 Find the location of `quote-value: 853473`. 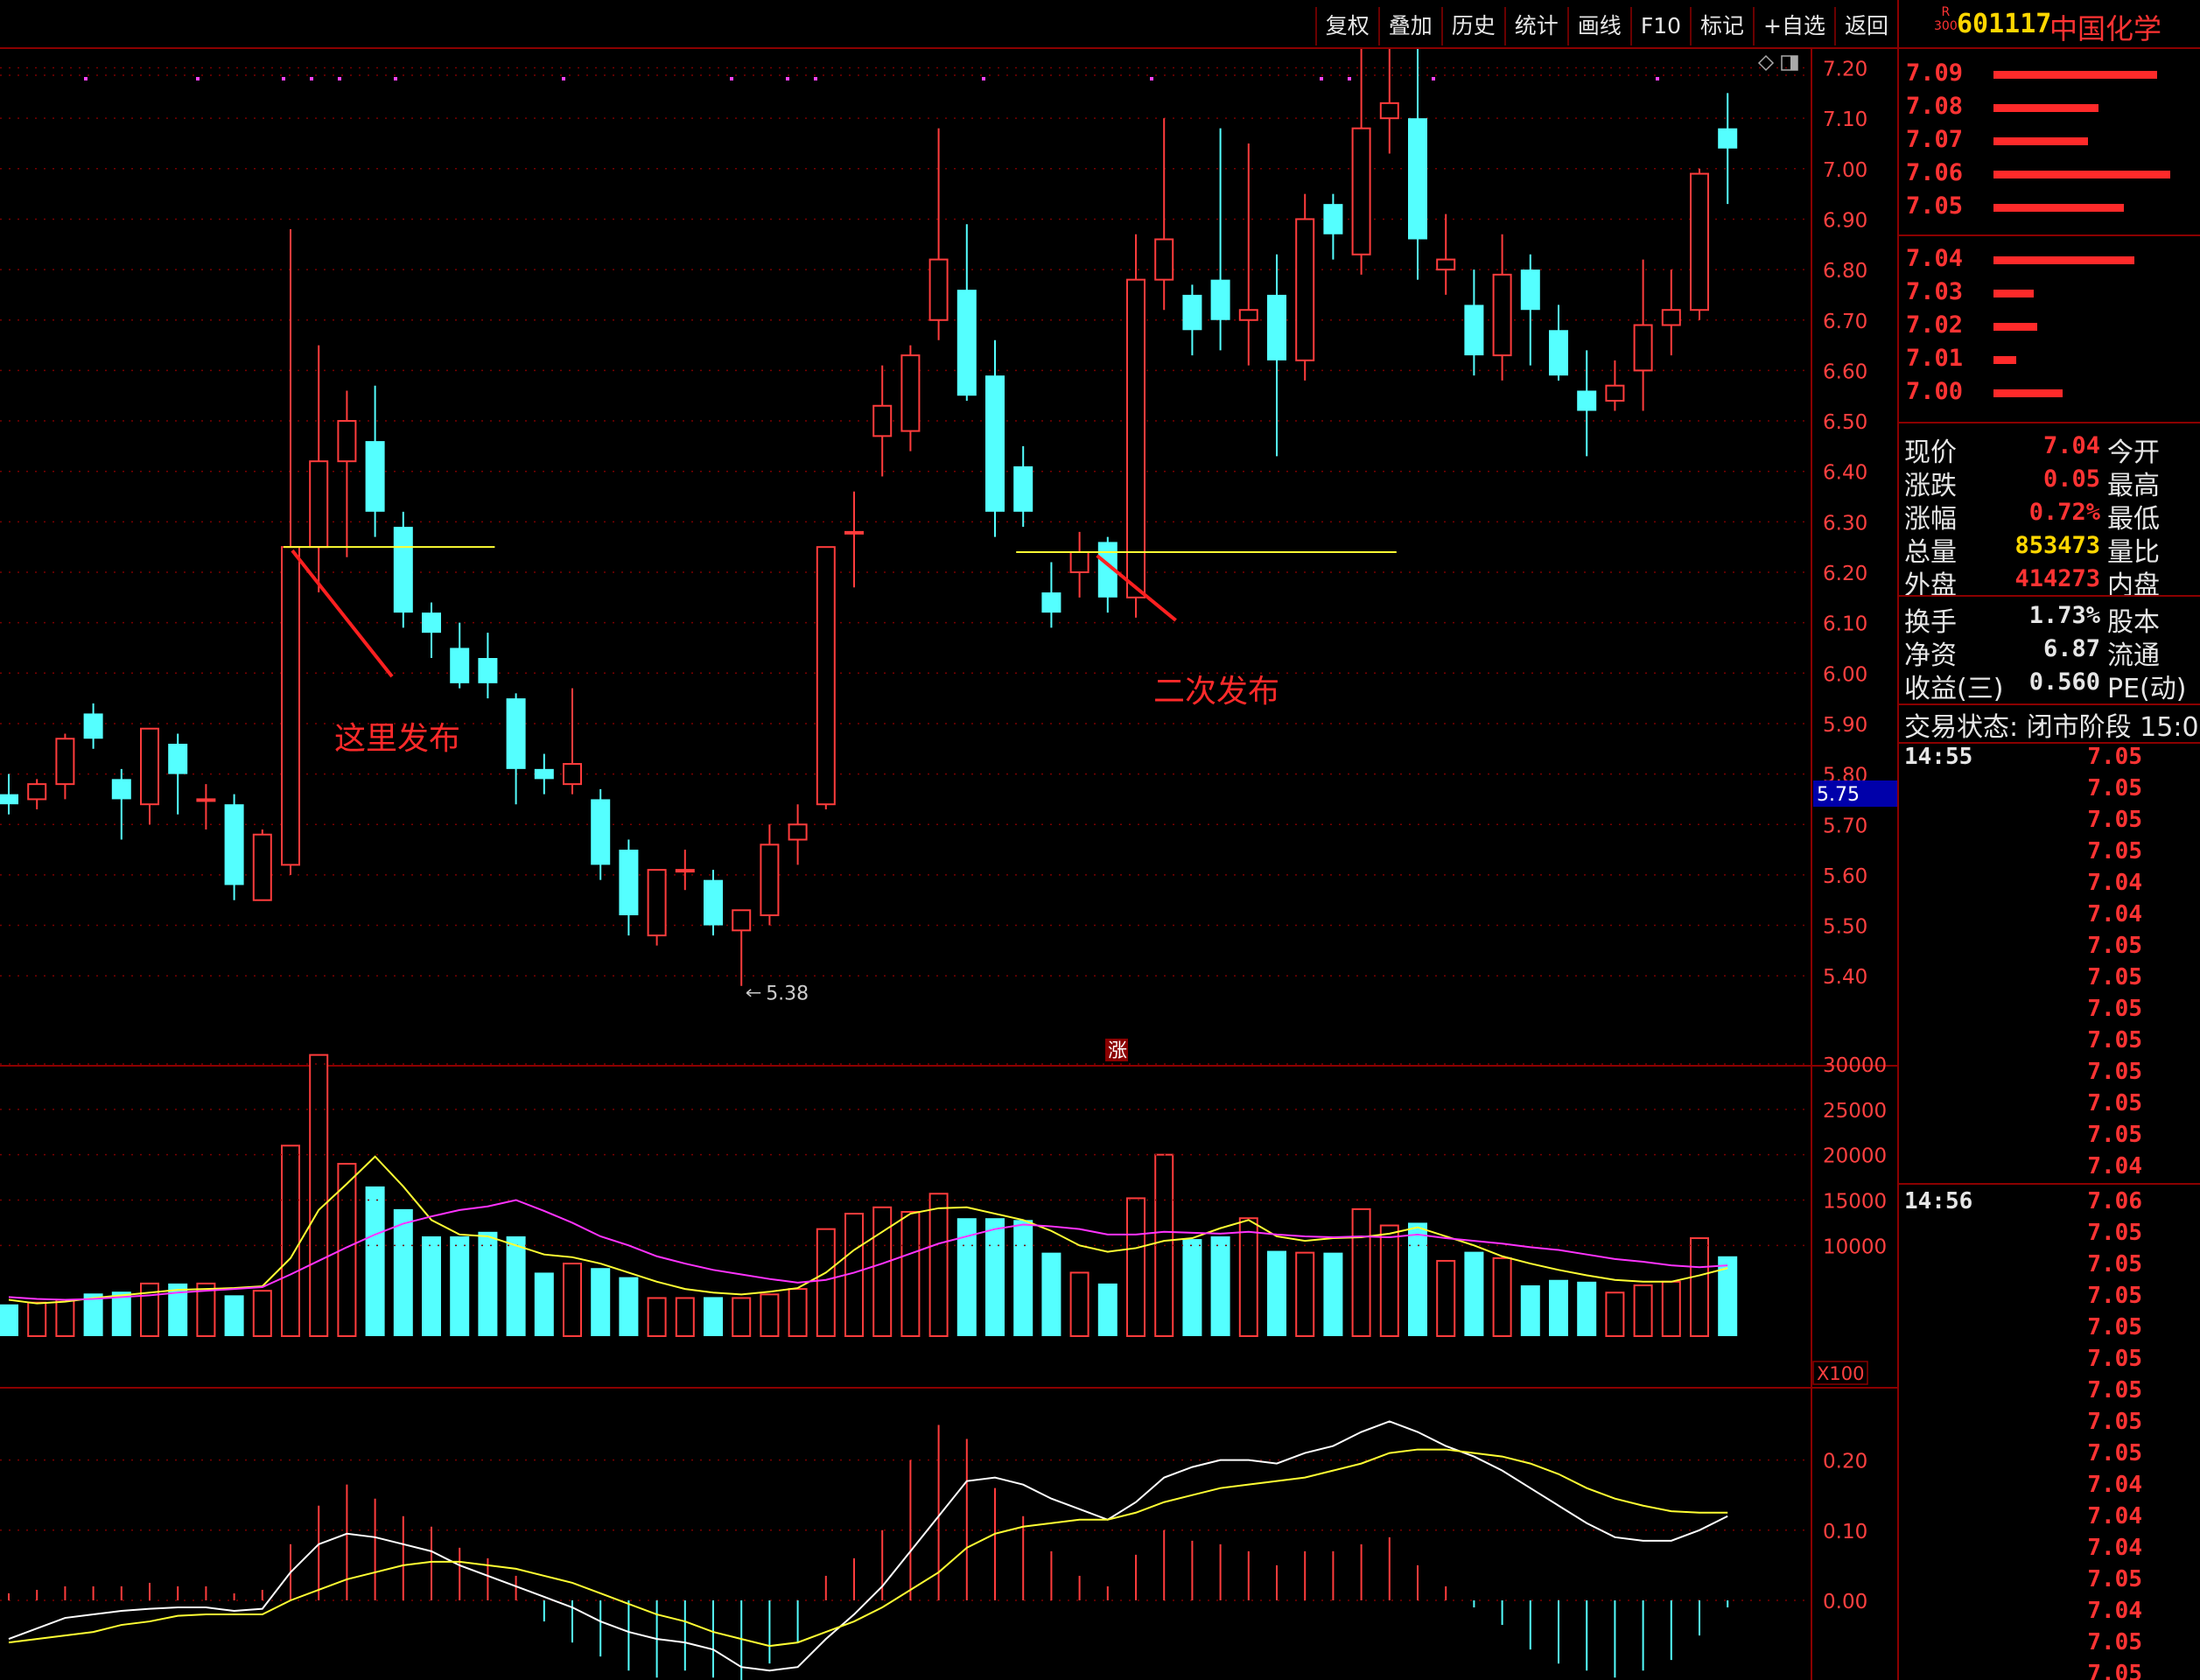

quote-value: 853473 is located at coordinates (2057, 545).